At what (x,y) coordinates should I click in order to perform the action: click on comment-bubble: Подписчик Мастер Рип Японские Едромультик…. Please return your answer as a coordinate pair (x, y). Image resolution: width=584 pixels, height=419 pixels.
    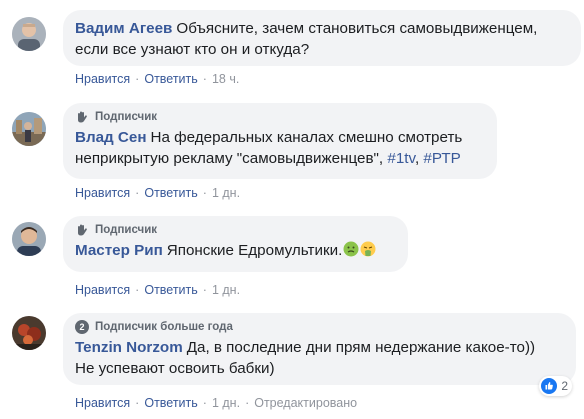
    Looking at the image, I should click on (235, 244).